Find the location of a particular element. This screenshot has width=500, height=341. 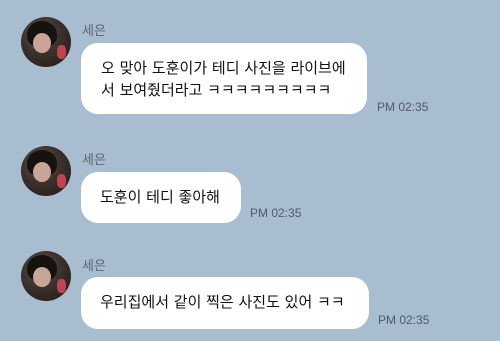

message-text-line: 도훈이 테디 좋아해 is located at coordinates (160, 197).